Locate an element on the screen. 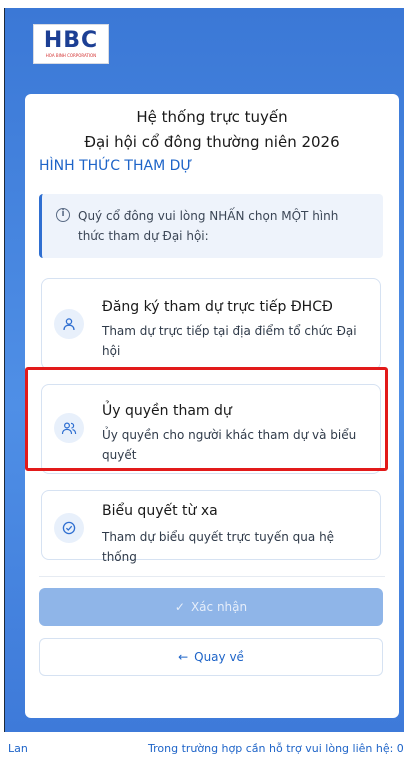 This screenshot has width=404, height=764. check-icon: ✓ is located at coordinates (179, 607).